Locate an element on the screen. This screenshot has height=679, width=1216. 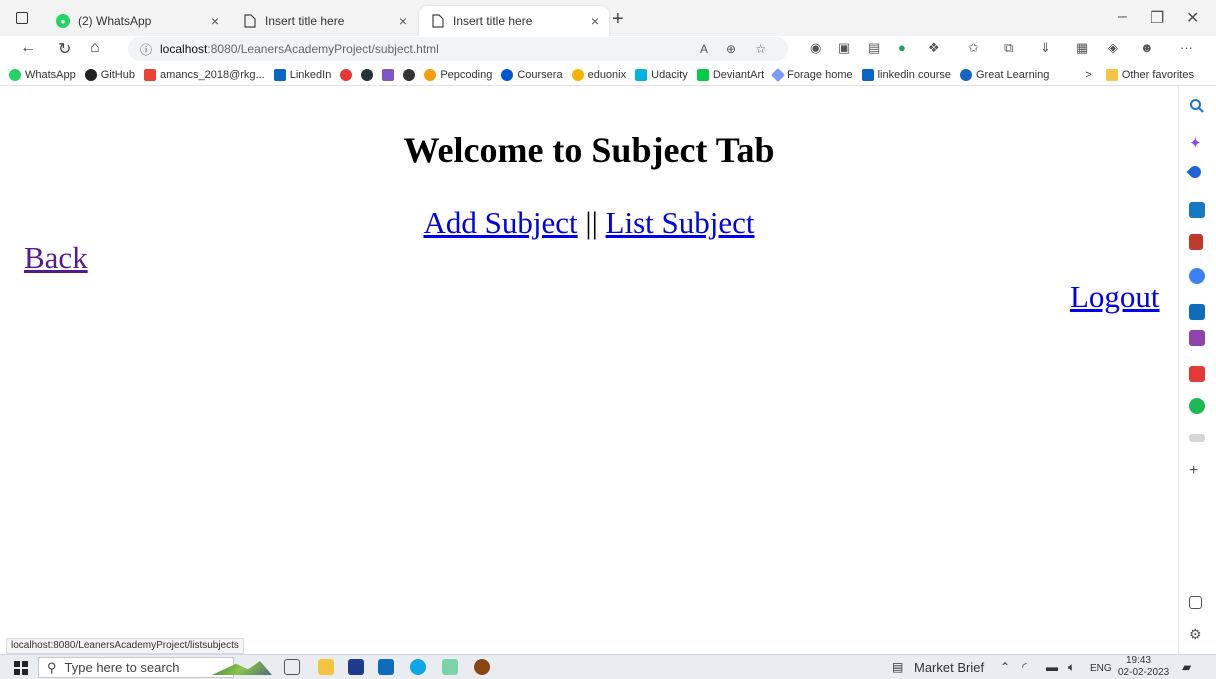
search-icon is located at coordinates (1197, 106).